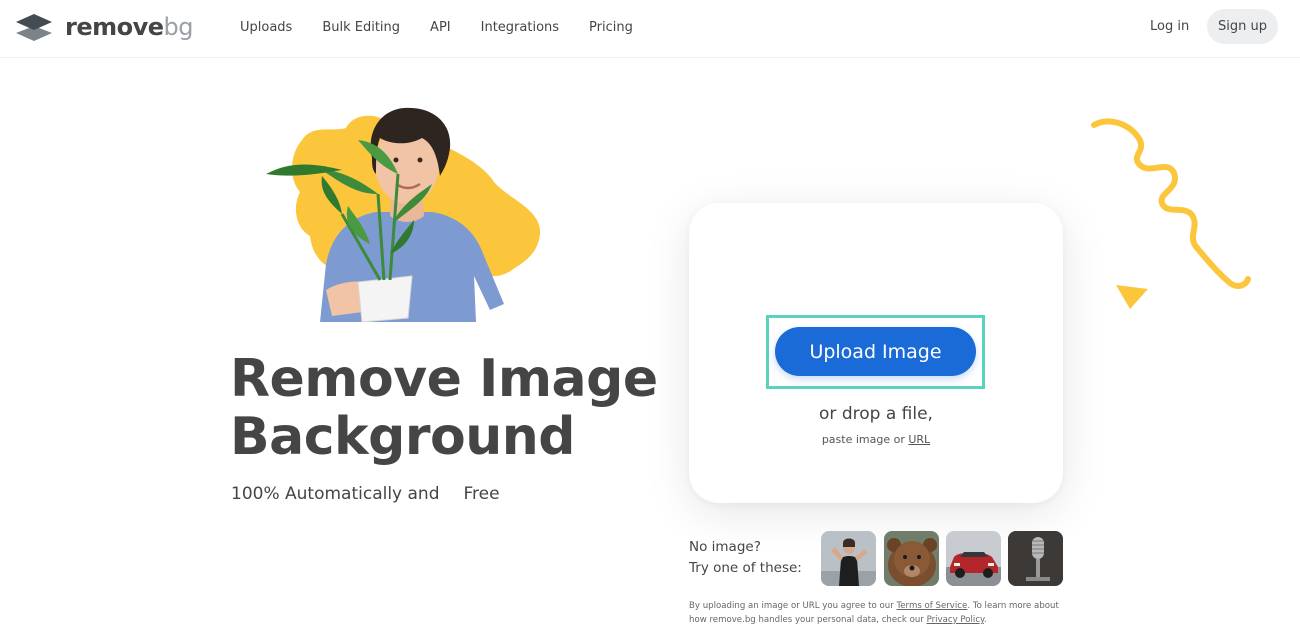  Describe the element at coordinates (335, 494) in the screenshot. I see `subline-text: 100% Automatically and` at that location.